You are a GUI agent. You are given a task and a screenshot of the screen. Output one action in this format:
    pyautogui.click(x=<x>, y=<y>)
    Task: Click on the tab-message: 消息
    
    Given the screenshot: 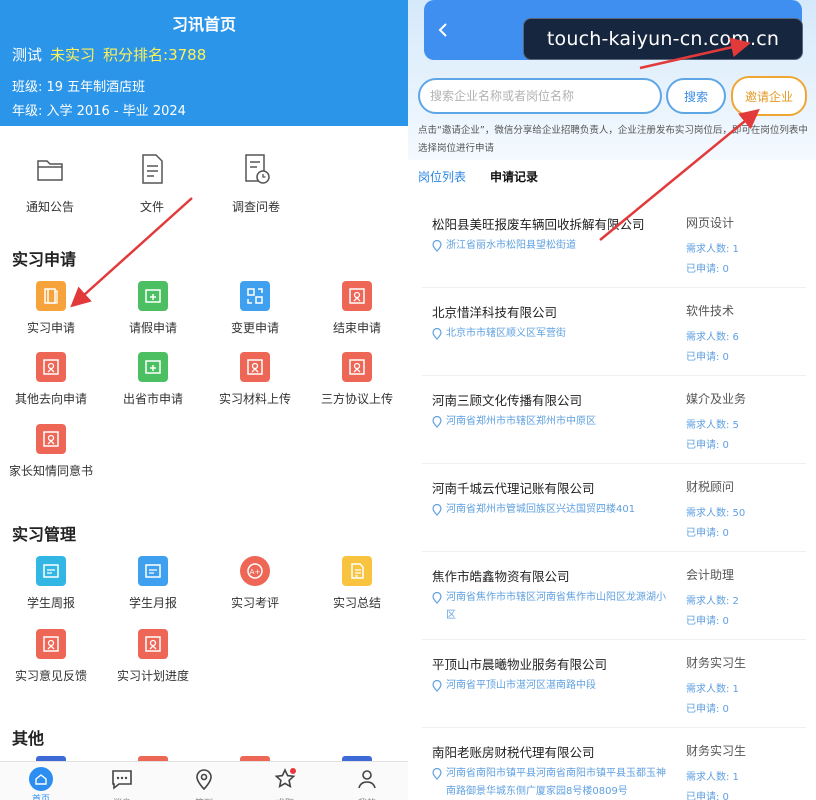 What is the action you would take?
    pyautogui.click(x=122, y=783)
    